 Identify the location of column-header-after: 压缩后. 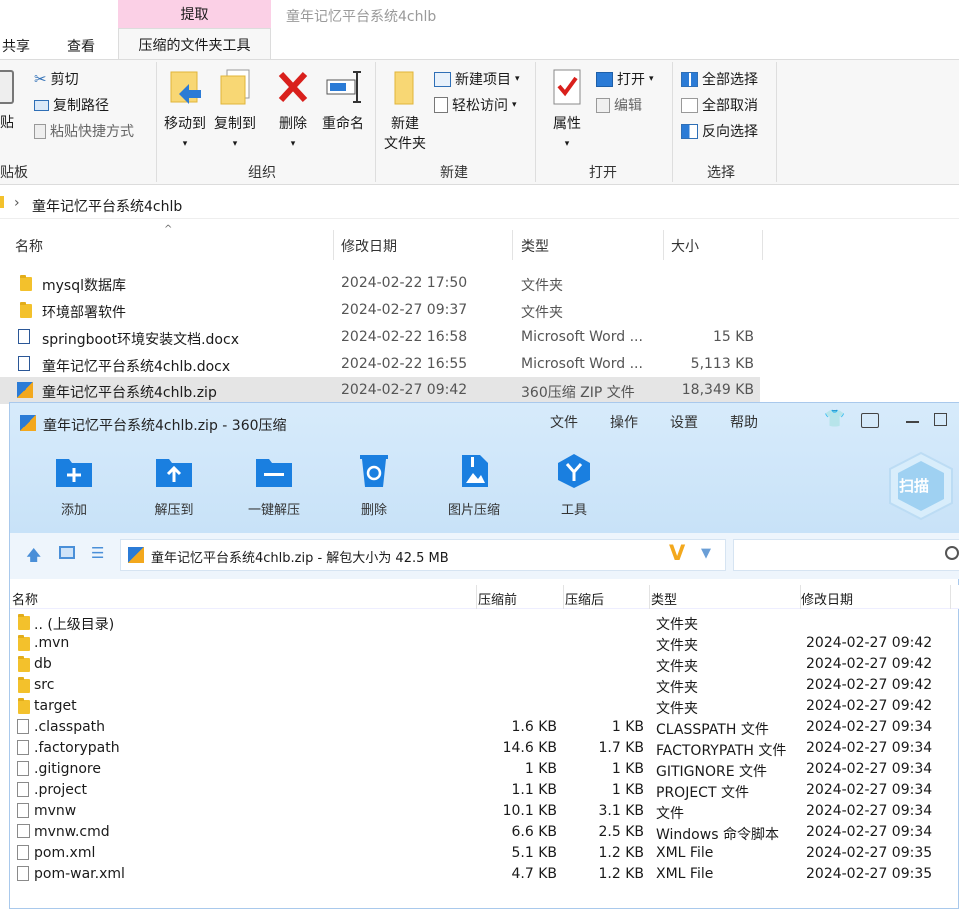
(584, 598).